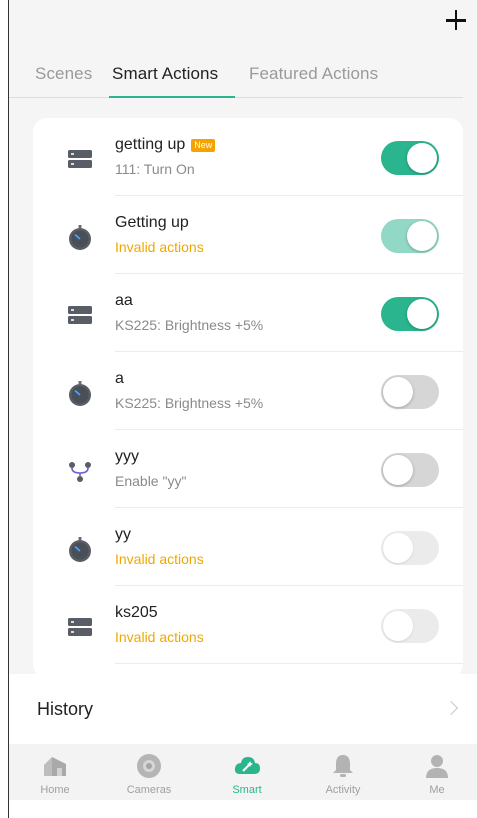 This screenshot has width=477, height=818. I want to click on action-title: yy, so click(123, 534).